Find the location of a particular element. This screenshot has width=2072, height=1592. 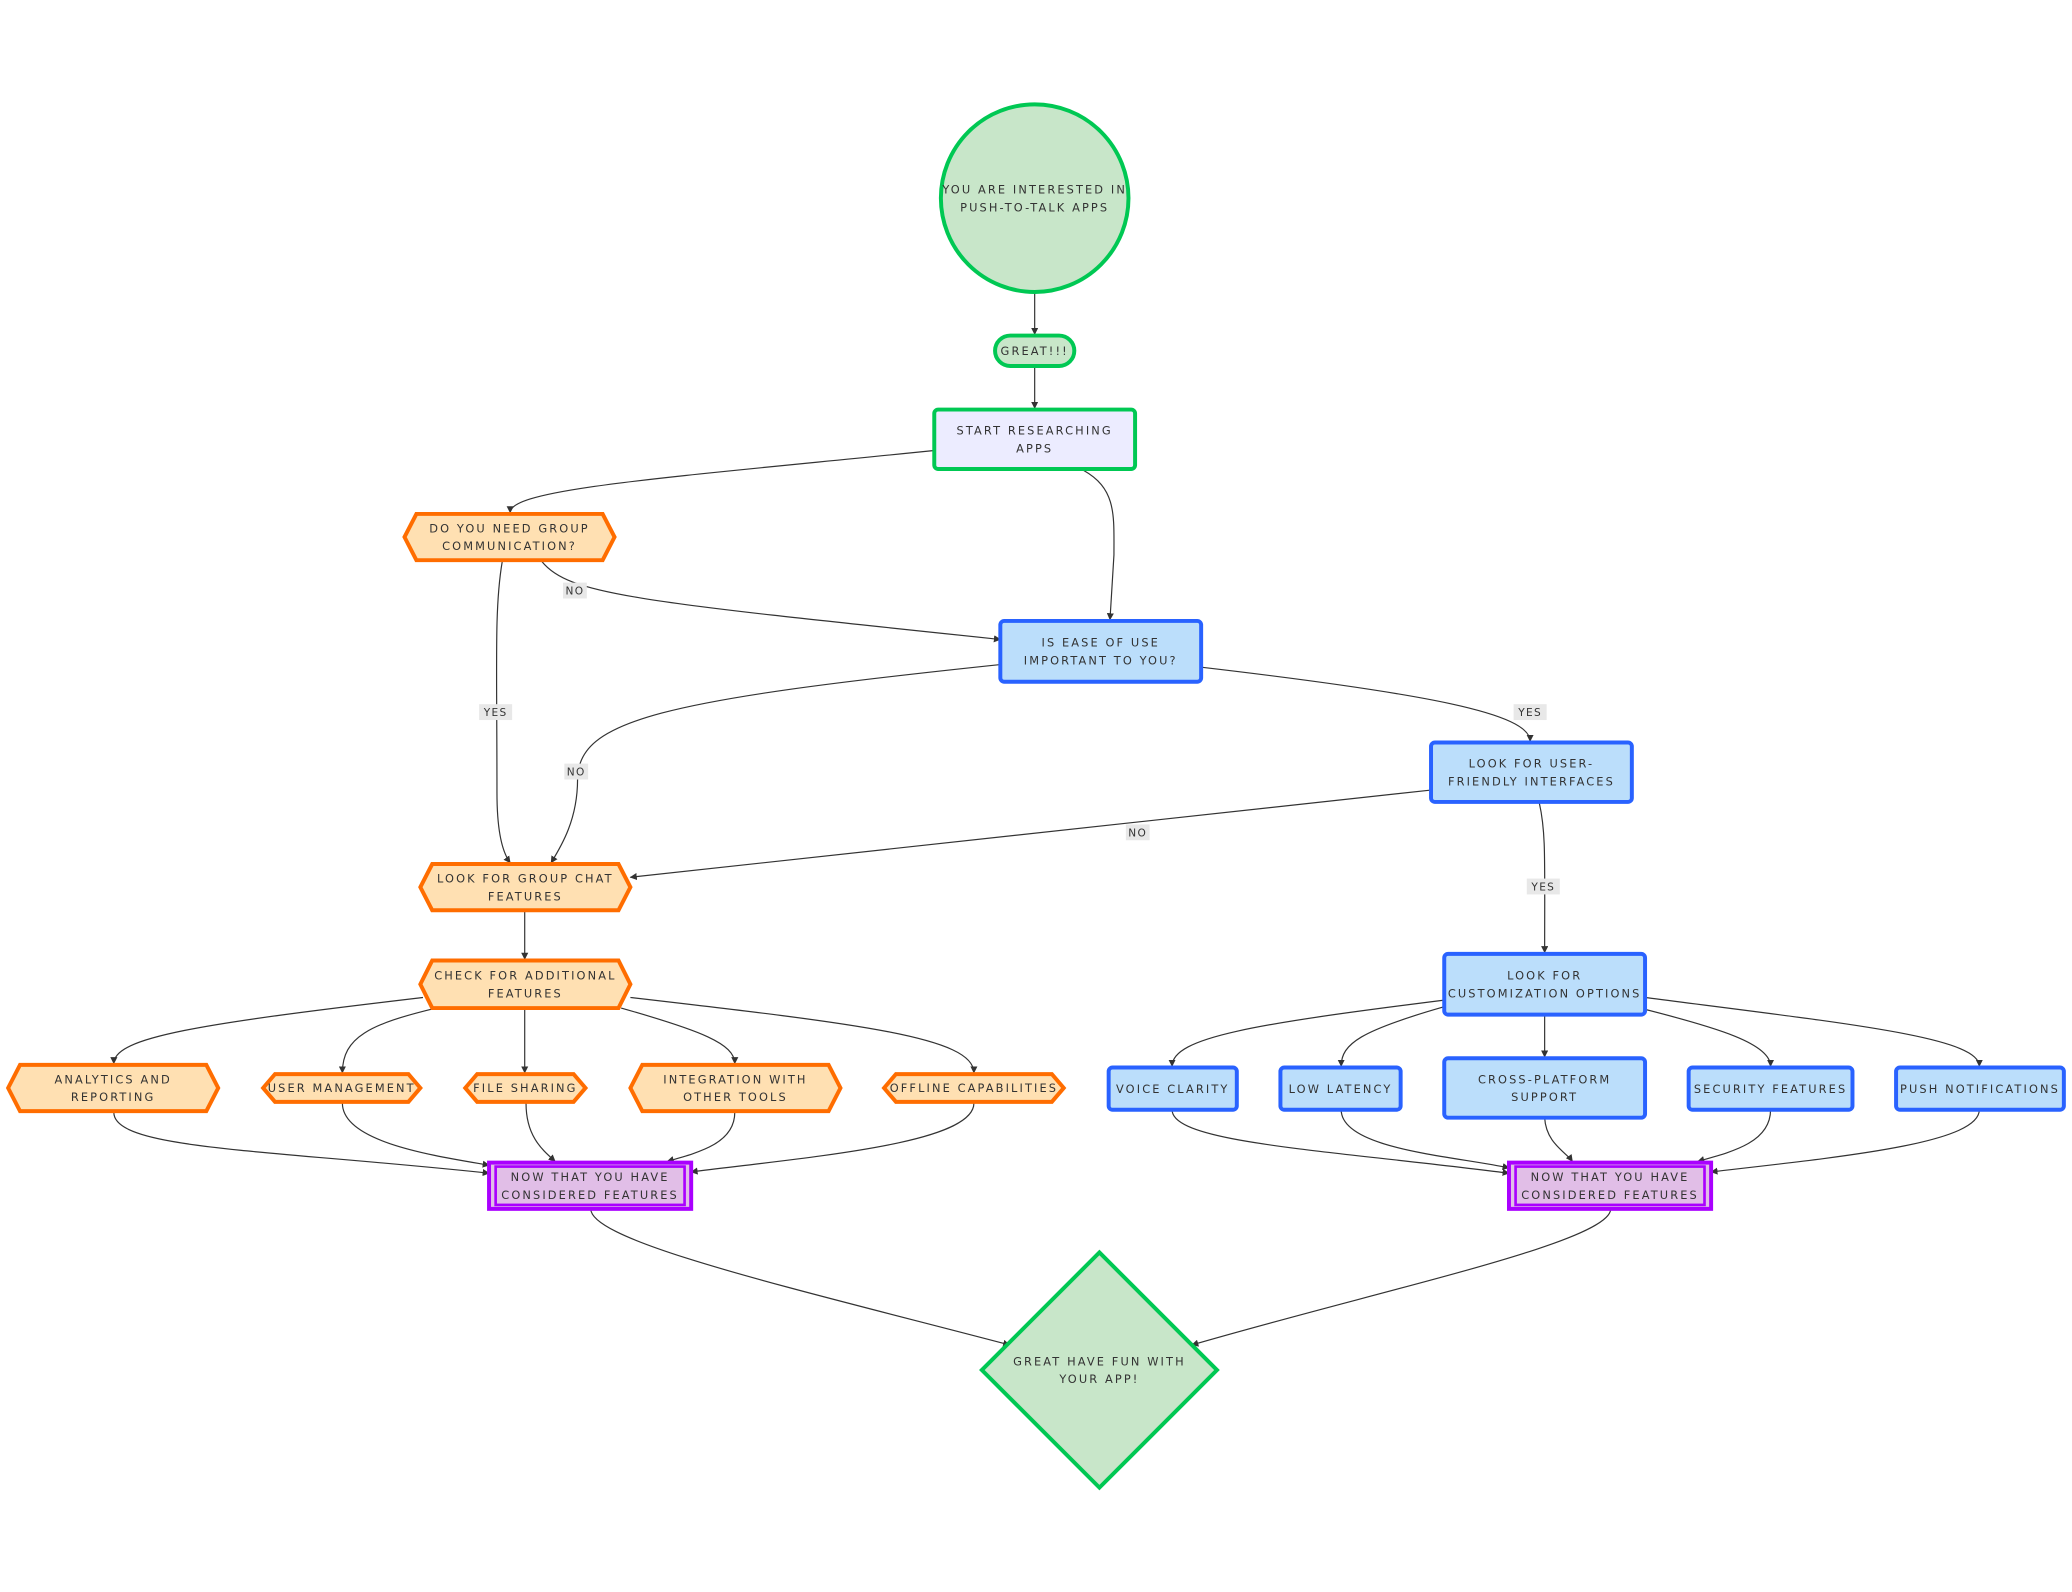

edge-research-to-groupcomm is located at coordinates (720, 481).